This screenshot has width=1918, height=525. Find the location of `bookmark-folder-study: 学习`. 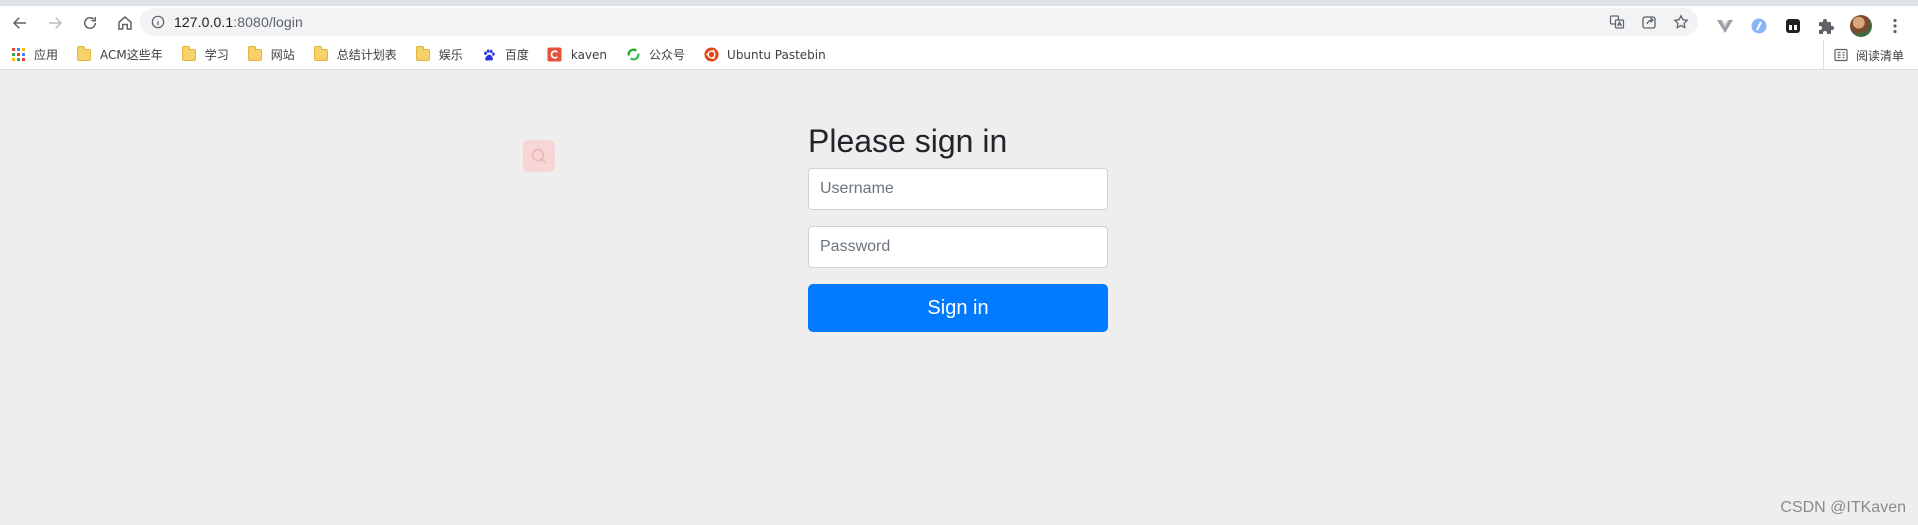

bookmark-folder-study: 学习 is located at coordinates (204, 55).